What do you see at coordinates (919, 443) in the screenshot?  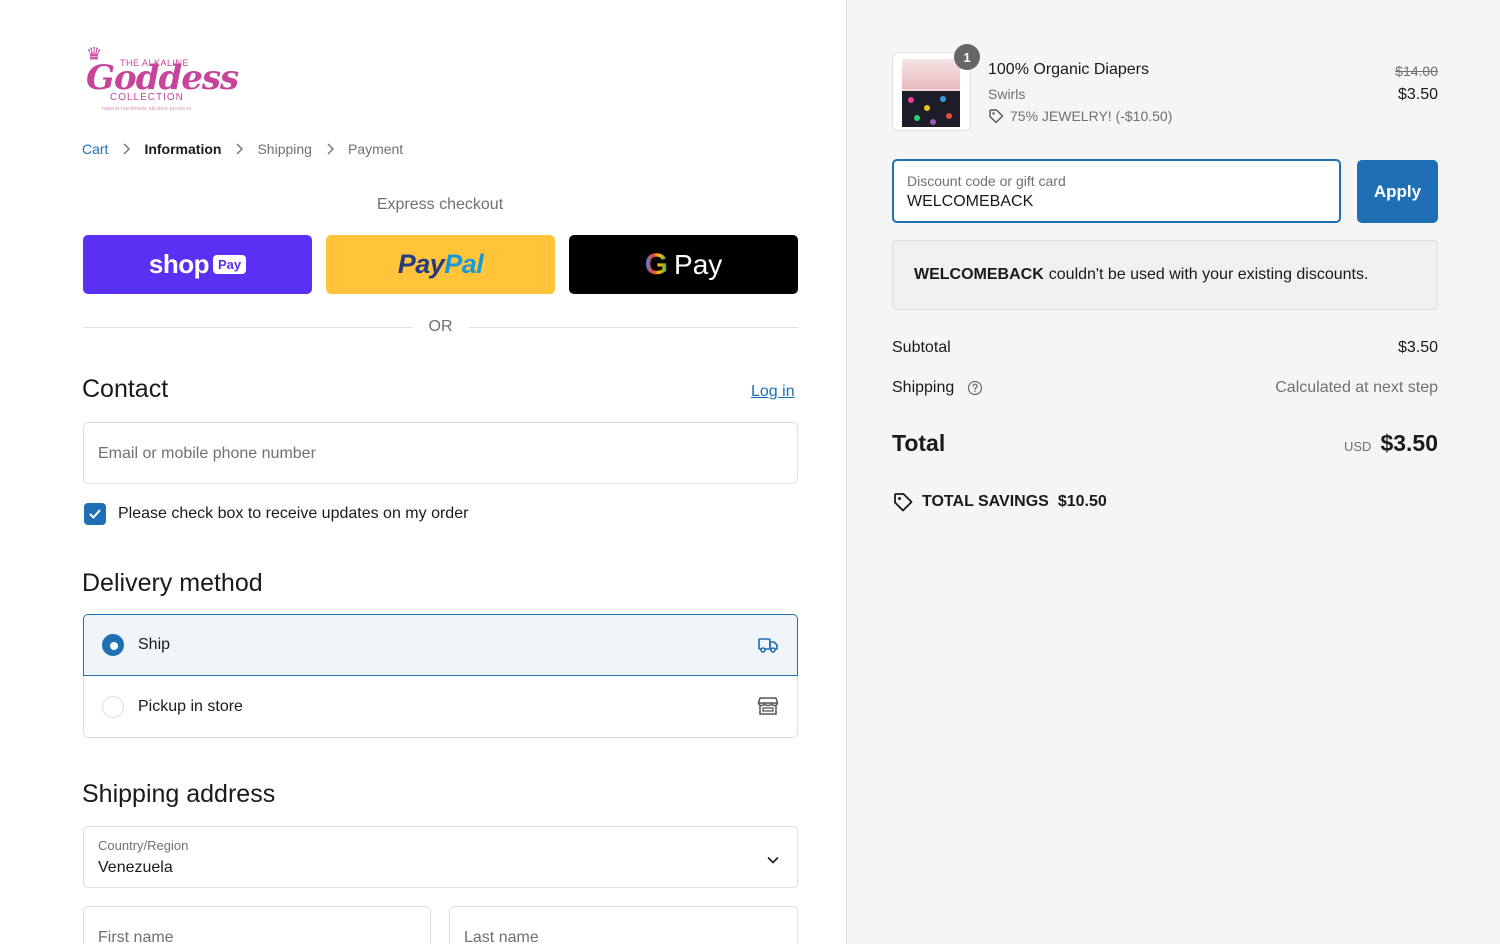 I see `total-label: Total` at bounding box center [919, 443].